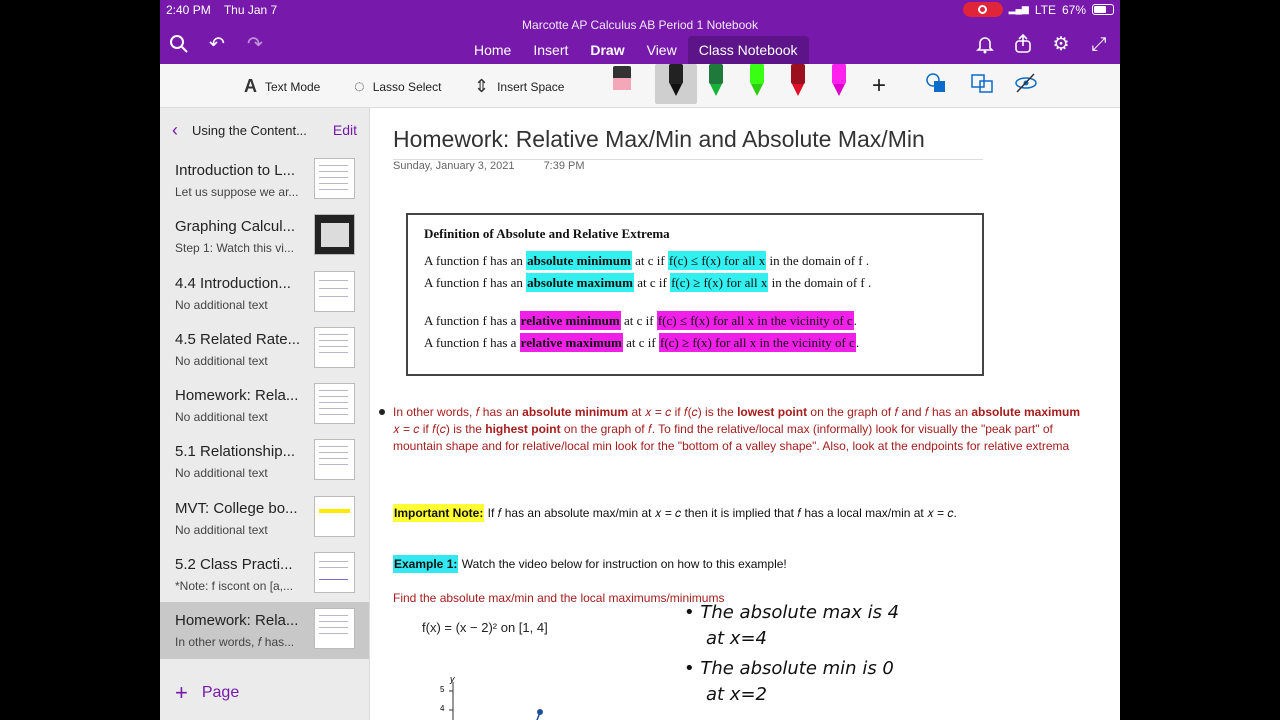 The width and height of the screenshot is (1280, 720). I want to click on insert-space-button: ⇕ Insert Space, so click(519, 86).